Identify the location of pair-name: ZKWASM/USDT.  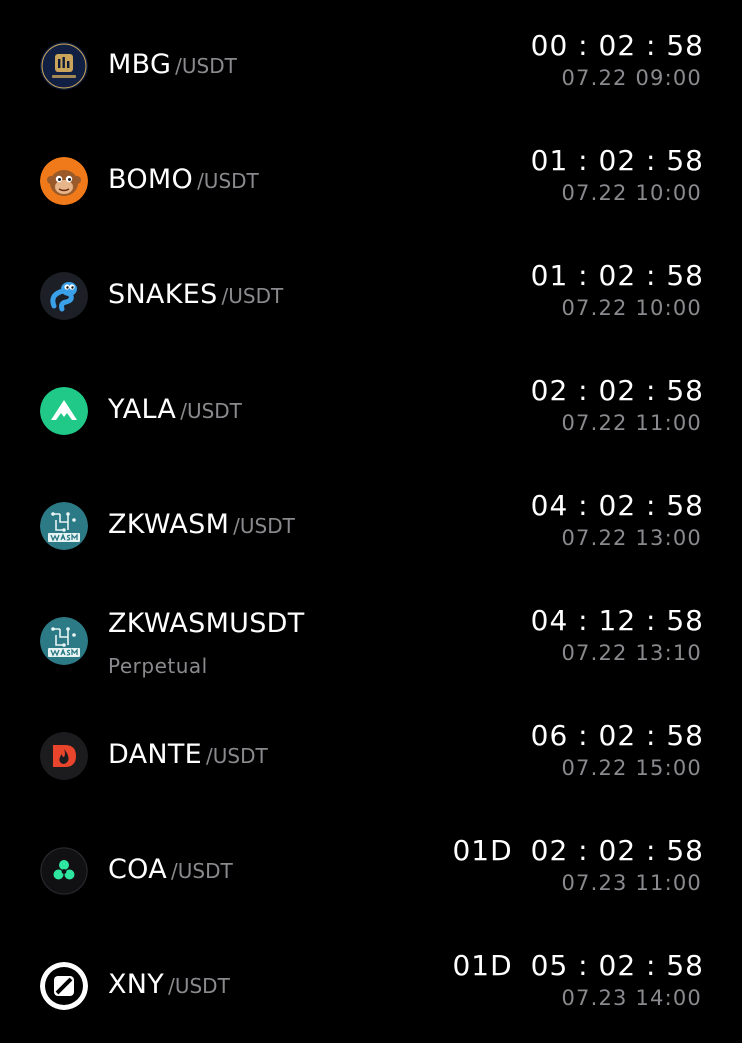
(201, 524).